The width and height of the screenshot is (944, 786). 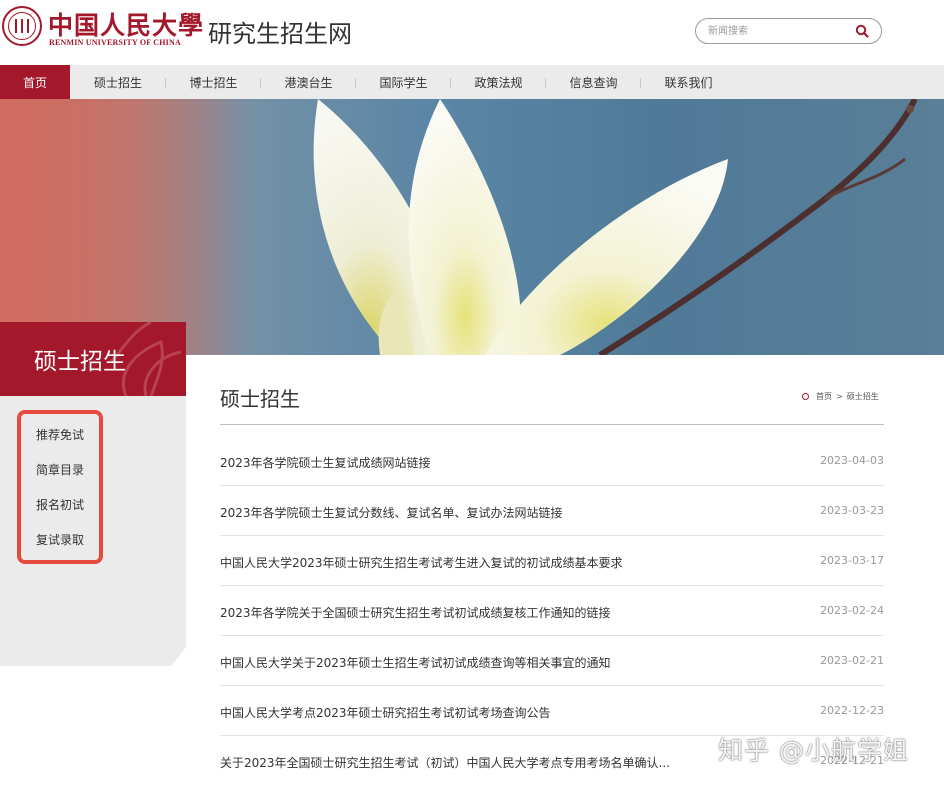 I want to click on nav-item-international: 国际学生, so click(x=403, y=82).